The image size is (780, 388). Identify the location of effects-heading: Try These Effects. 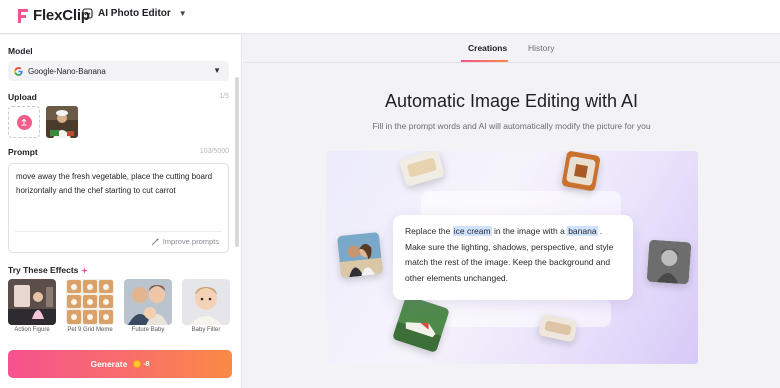
(48, 270).